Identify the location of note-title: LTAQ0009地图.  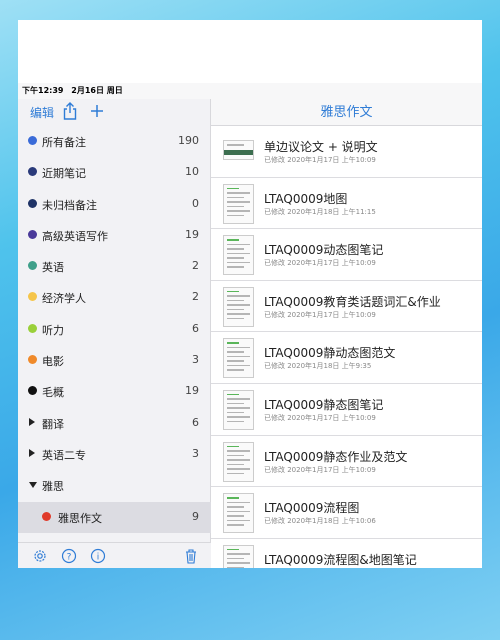
(306, 198).